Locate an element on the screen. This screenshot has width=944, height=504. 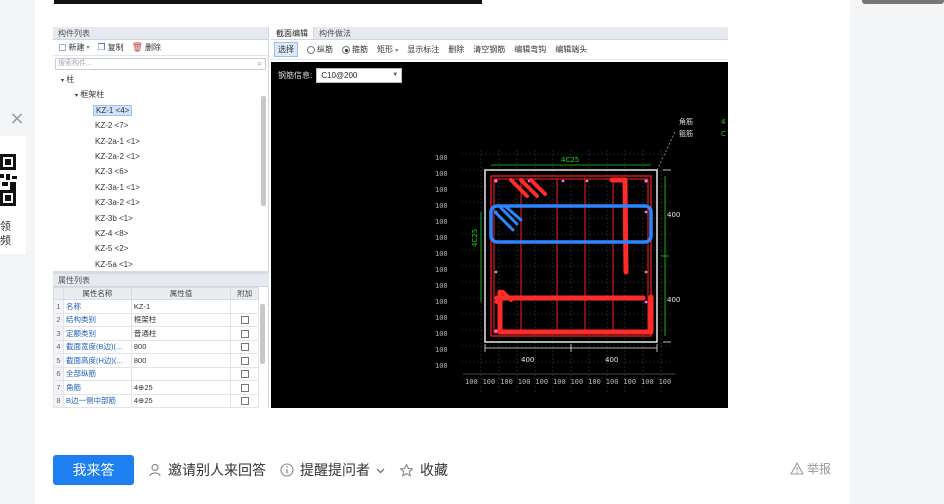
invite-button: 邀请别人来回答 is located at coordinates (207, 470).